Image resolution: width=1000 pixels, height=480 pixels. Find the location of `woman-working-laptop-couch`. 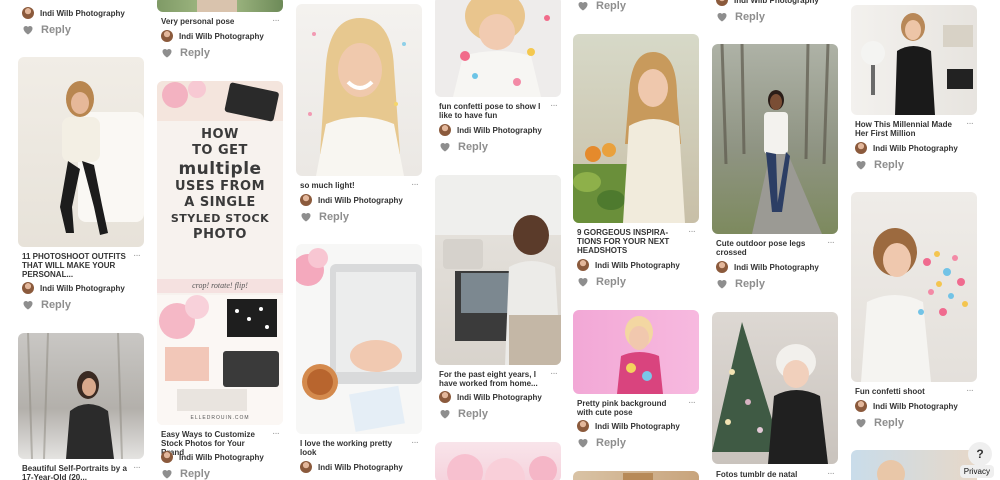

woman-working-laptop-couch is located at coordinates (498, 270).